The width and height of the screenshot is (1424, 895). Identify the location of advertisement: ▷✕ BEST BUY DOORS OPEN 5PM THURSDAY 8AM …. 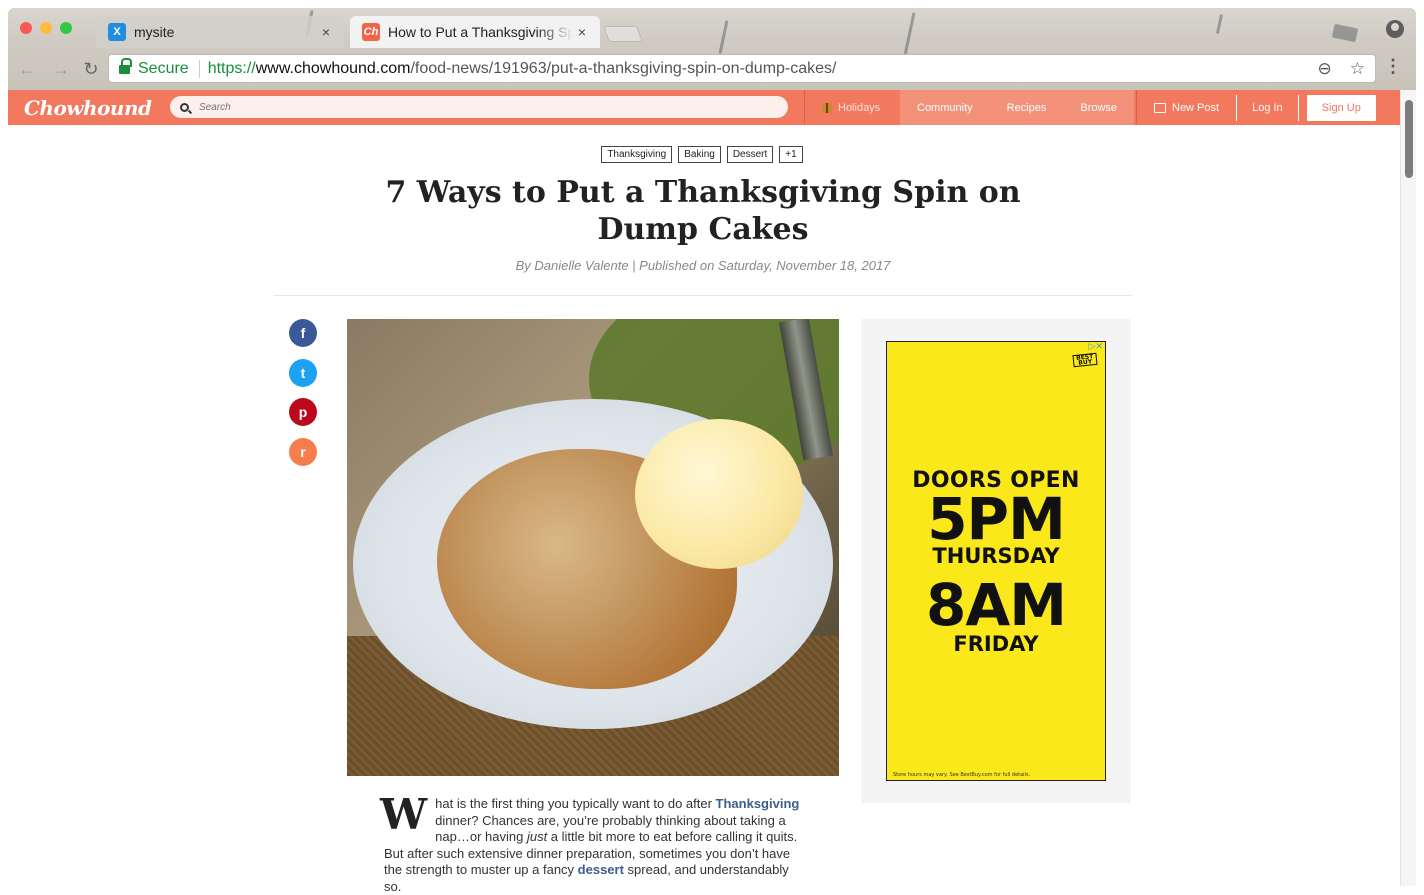
(996, 561).